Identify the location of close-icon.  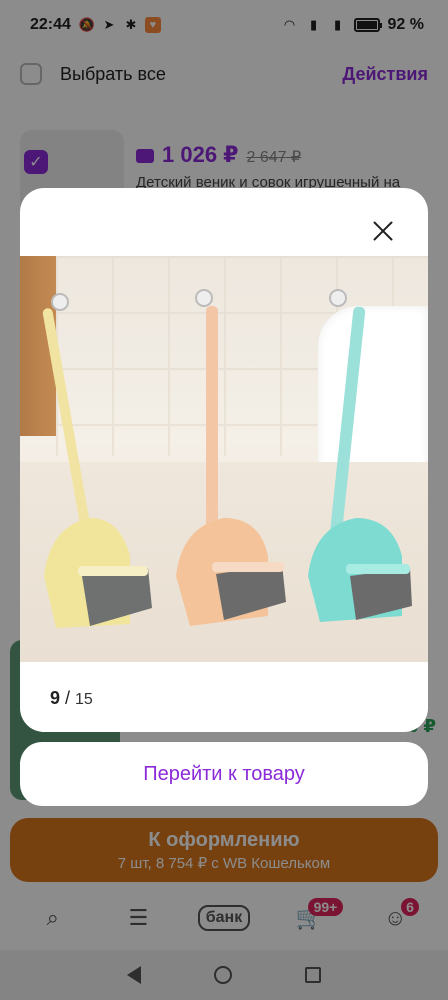
(383, 231).